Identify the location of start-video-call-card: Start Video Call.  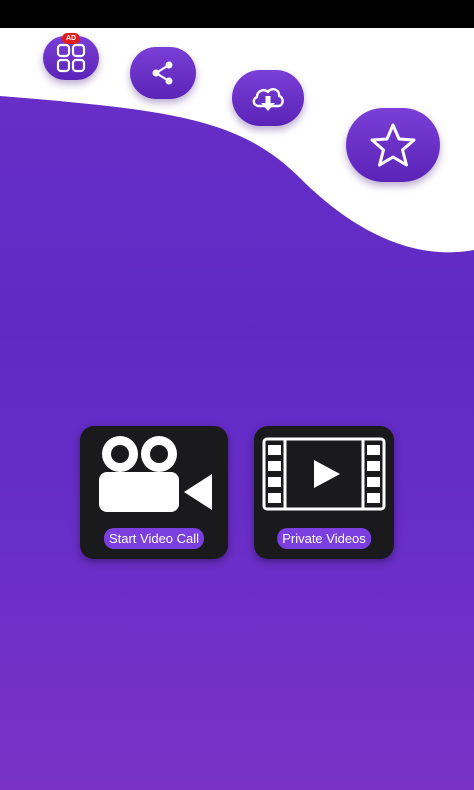
(154, 492).